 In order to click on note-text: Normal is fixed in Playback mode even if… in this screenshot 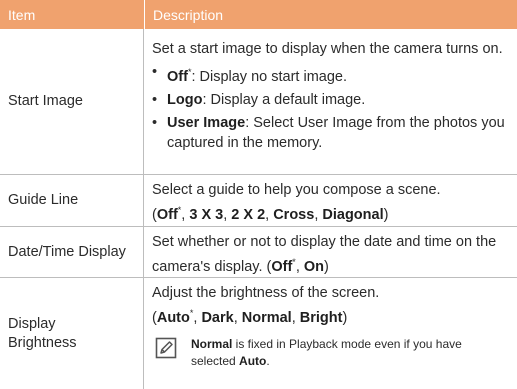, I will do `click(326, 352)`.